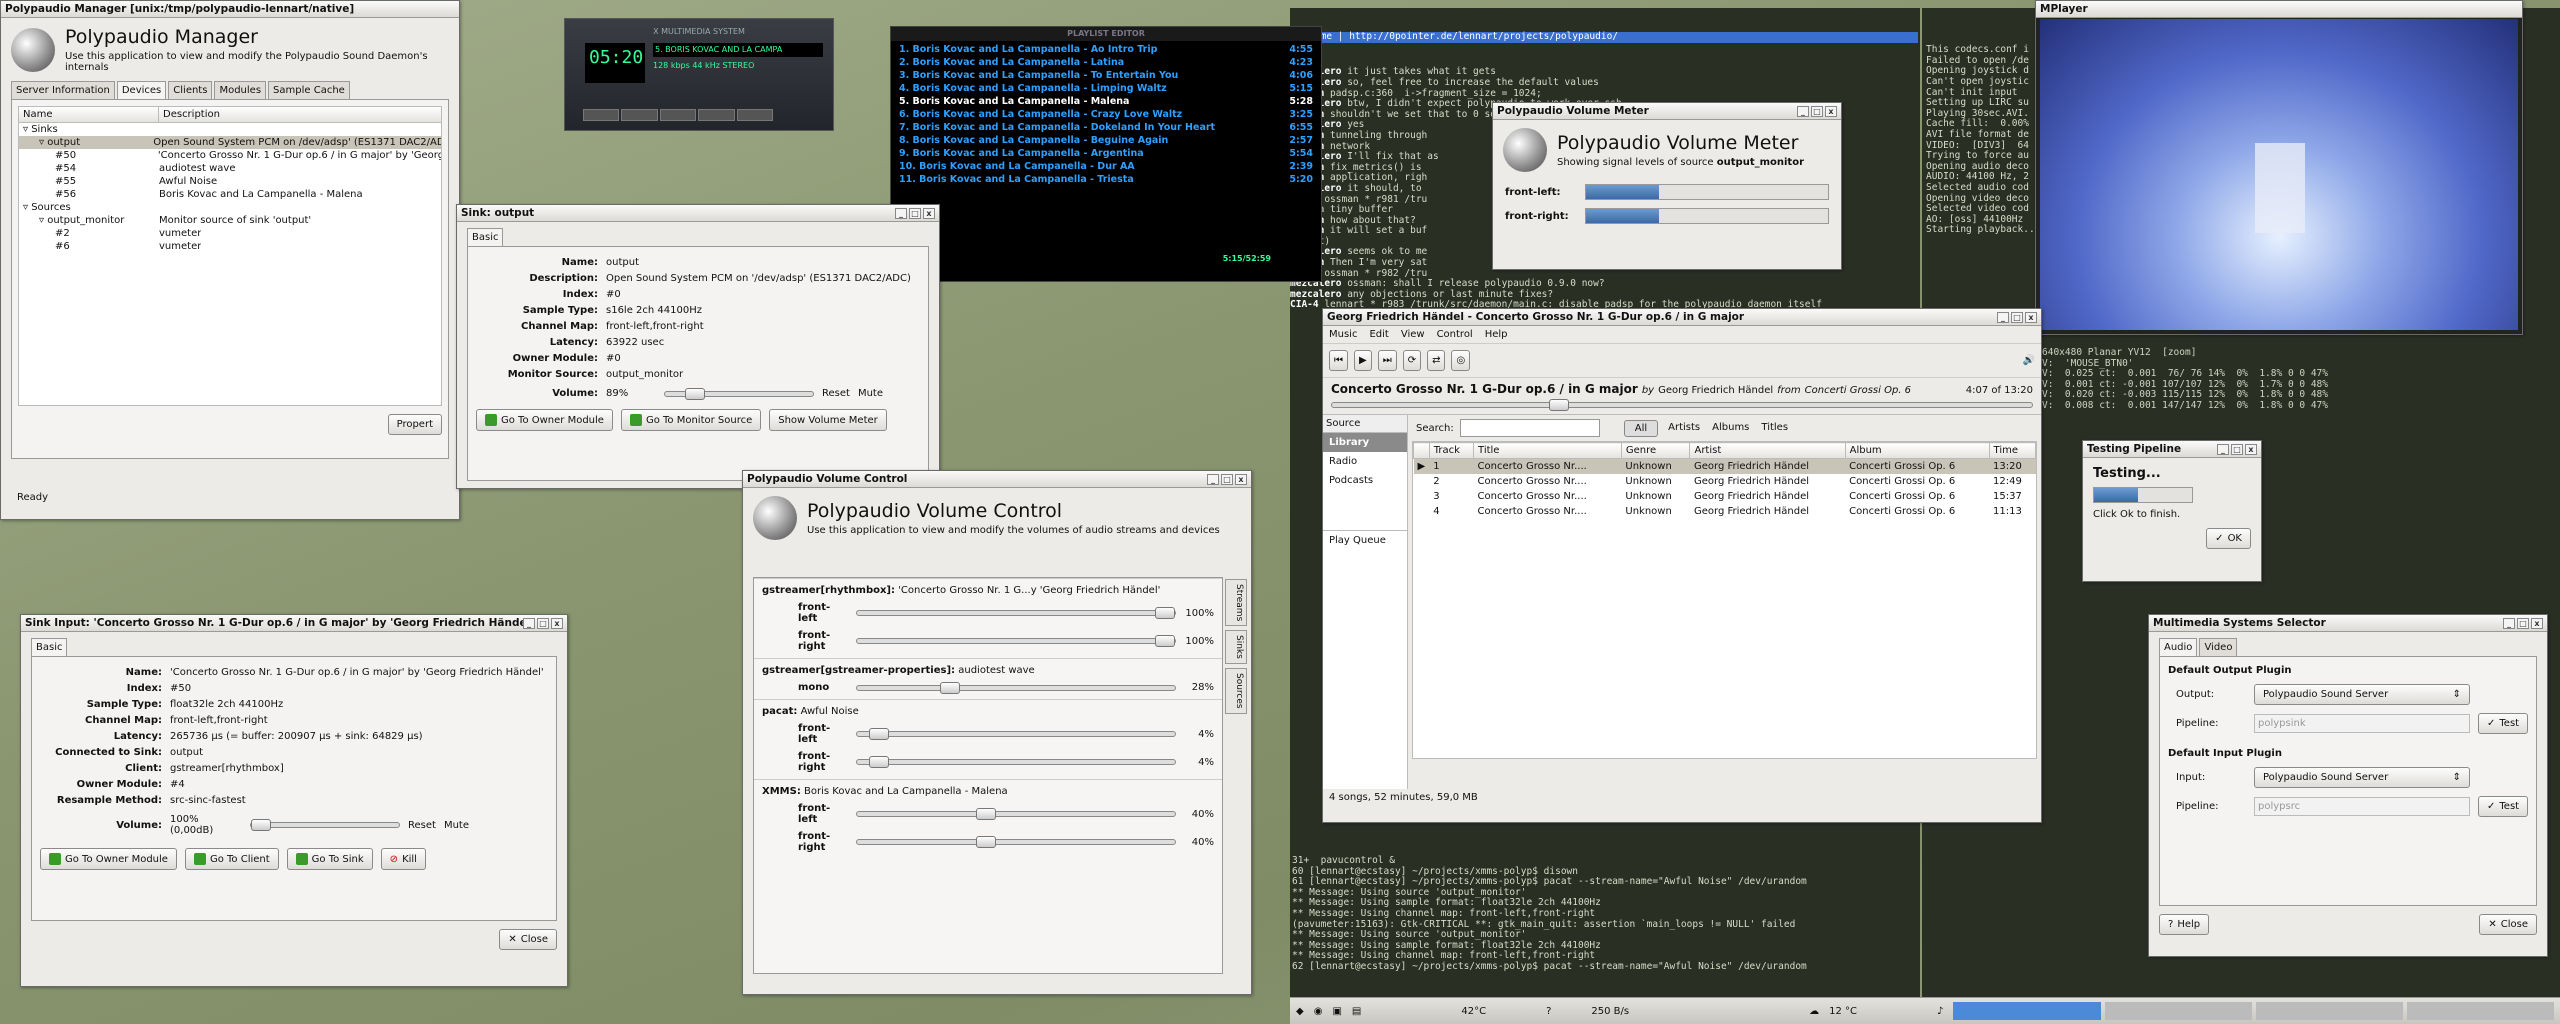  I want to click on input-test-button: ✓ Test, so click(2503, 806).